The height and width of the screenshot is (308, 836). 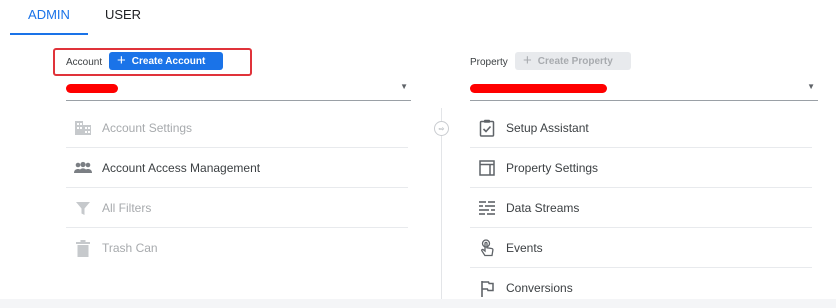 I want to click on conversions-item: Conversions, so click(x=641, y=288).